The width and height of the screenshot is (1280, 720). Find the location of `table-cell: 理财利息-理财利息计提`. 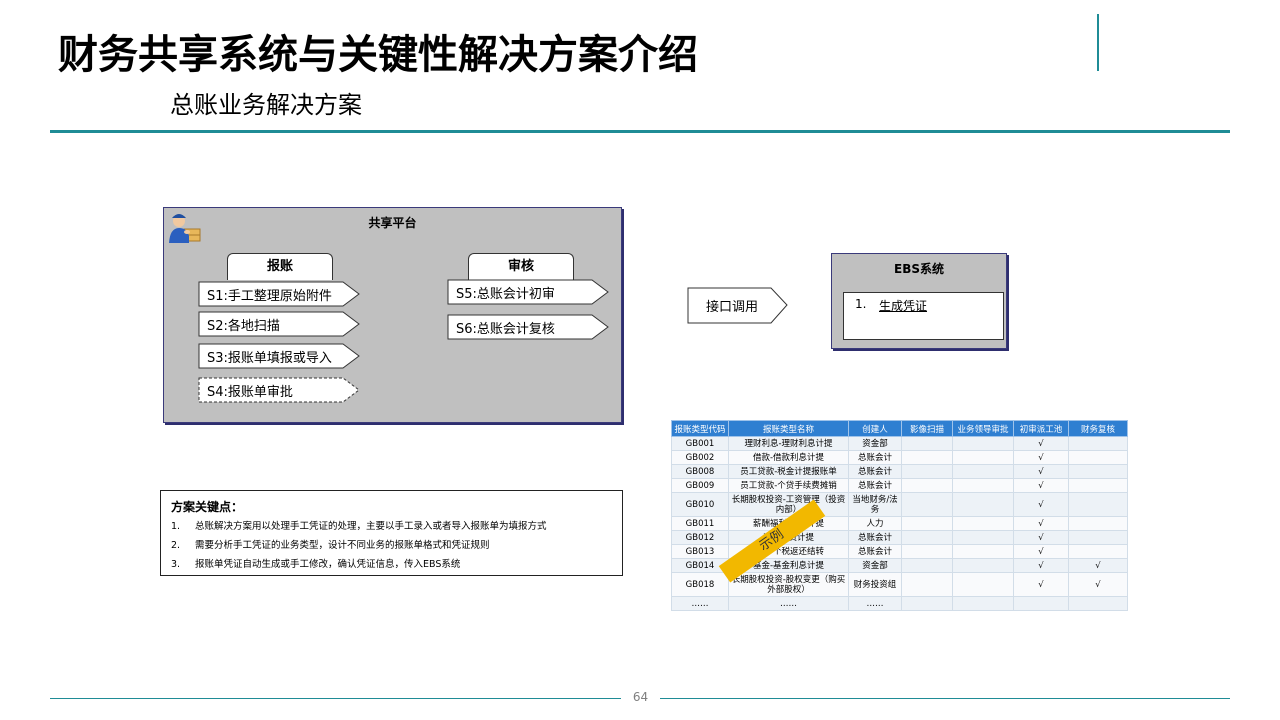

table-cell: 理财利息-理财利息计提 is located at coordinates (788, 443).